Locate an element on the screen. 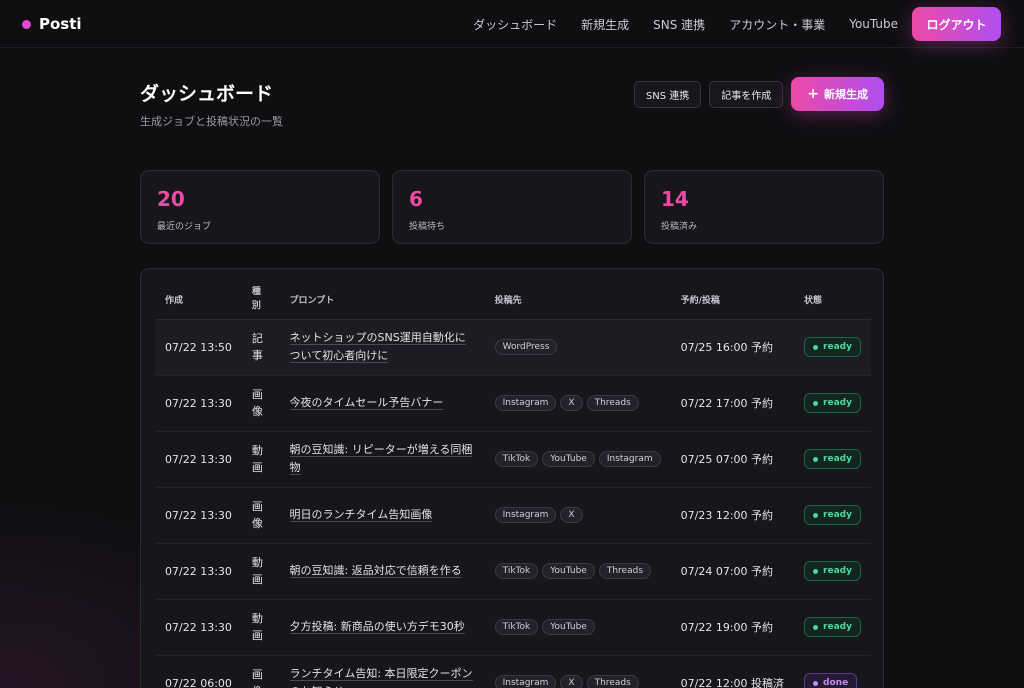 The image size is (1024, 688). cell-schedule: 07/24 07:00 予約 is located at coordinates (732, 571).